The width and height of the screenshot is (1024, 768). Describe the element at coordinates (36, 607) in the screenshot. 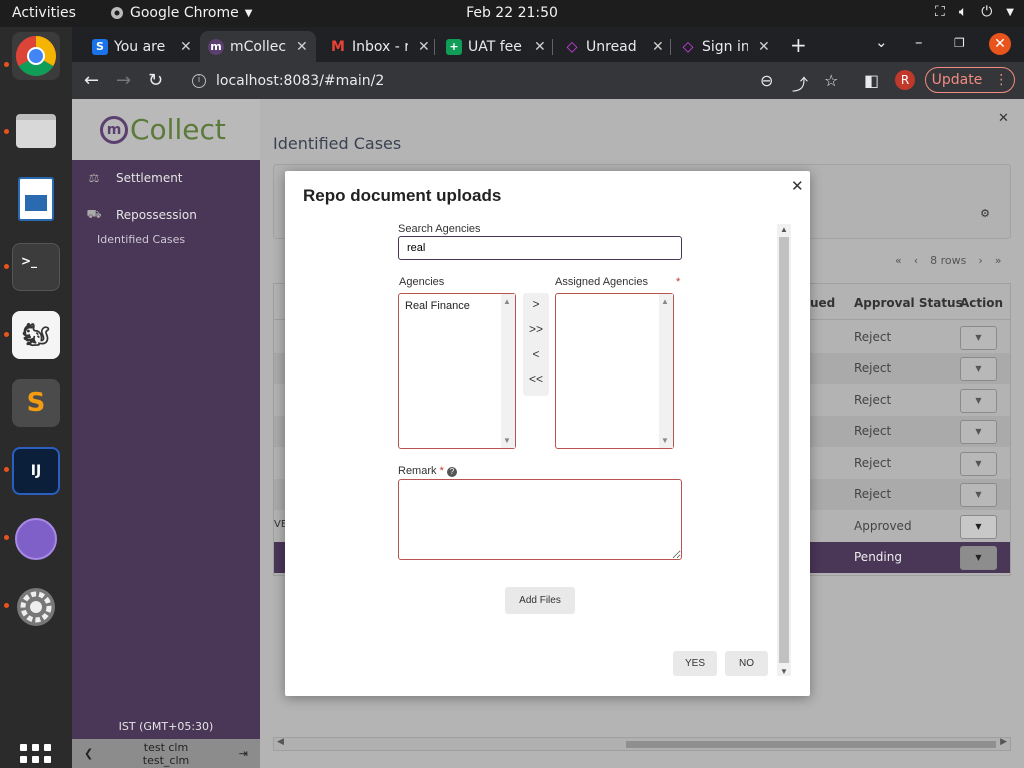

I see `settings-icon` at that location.